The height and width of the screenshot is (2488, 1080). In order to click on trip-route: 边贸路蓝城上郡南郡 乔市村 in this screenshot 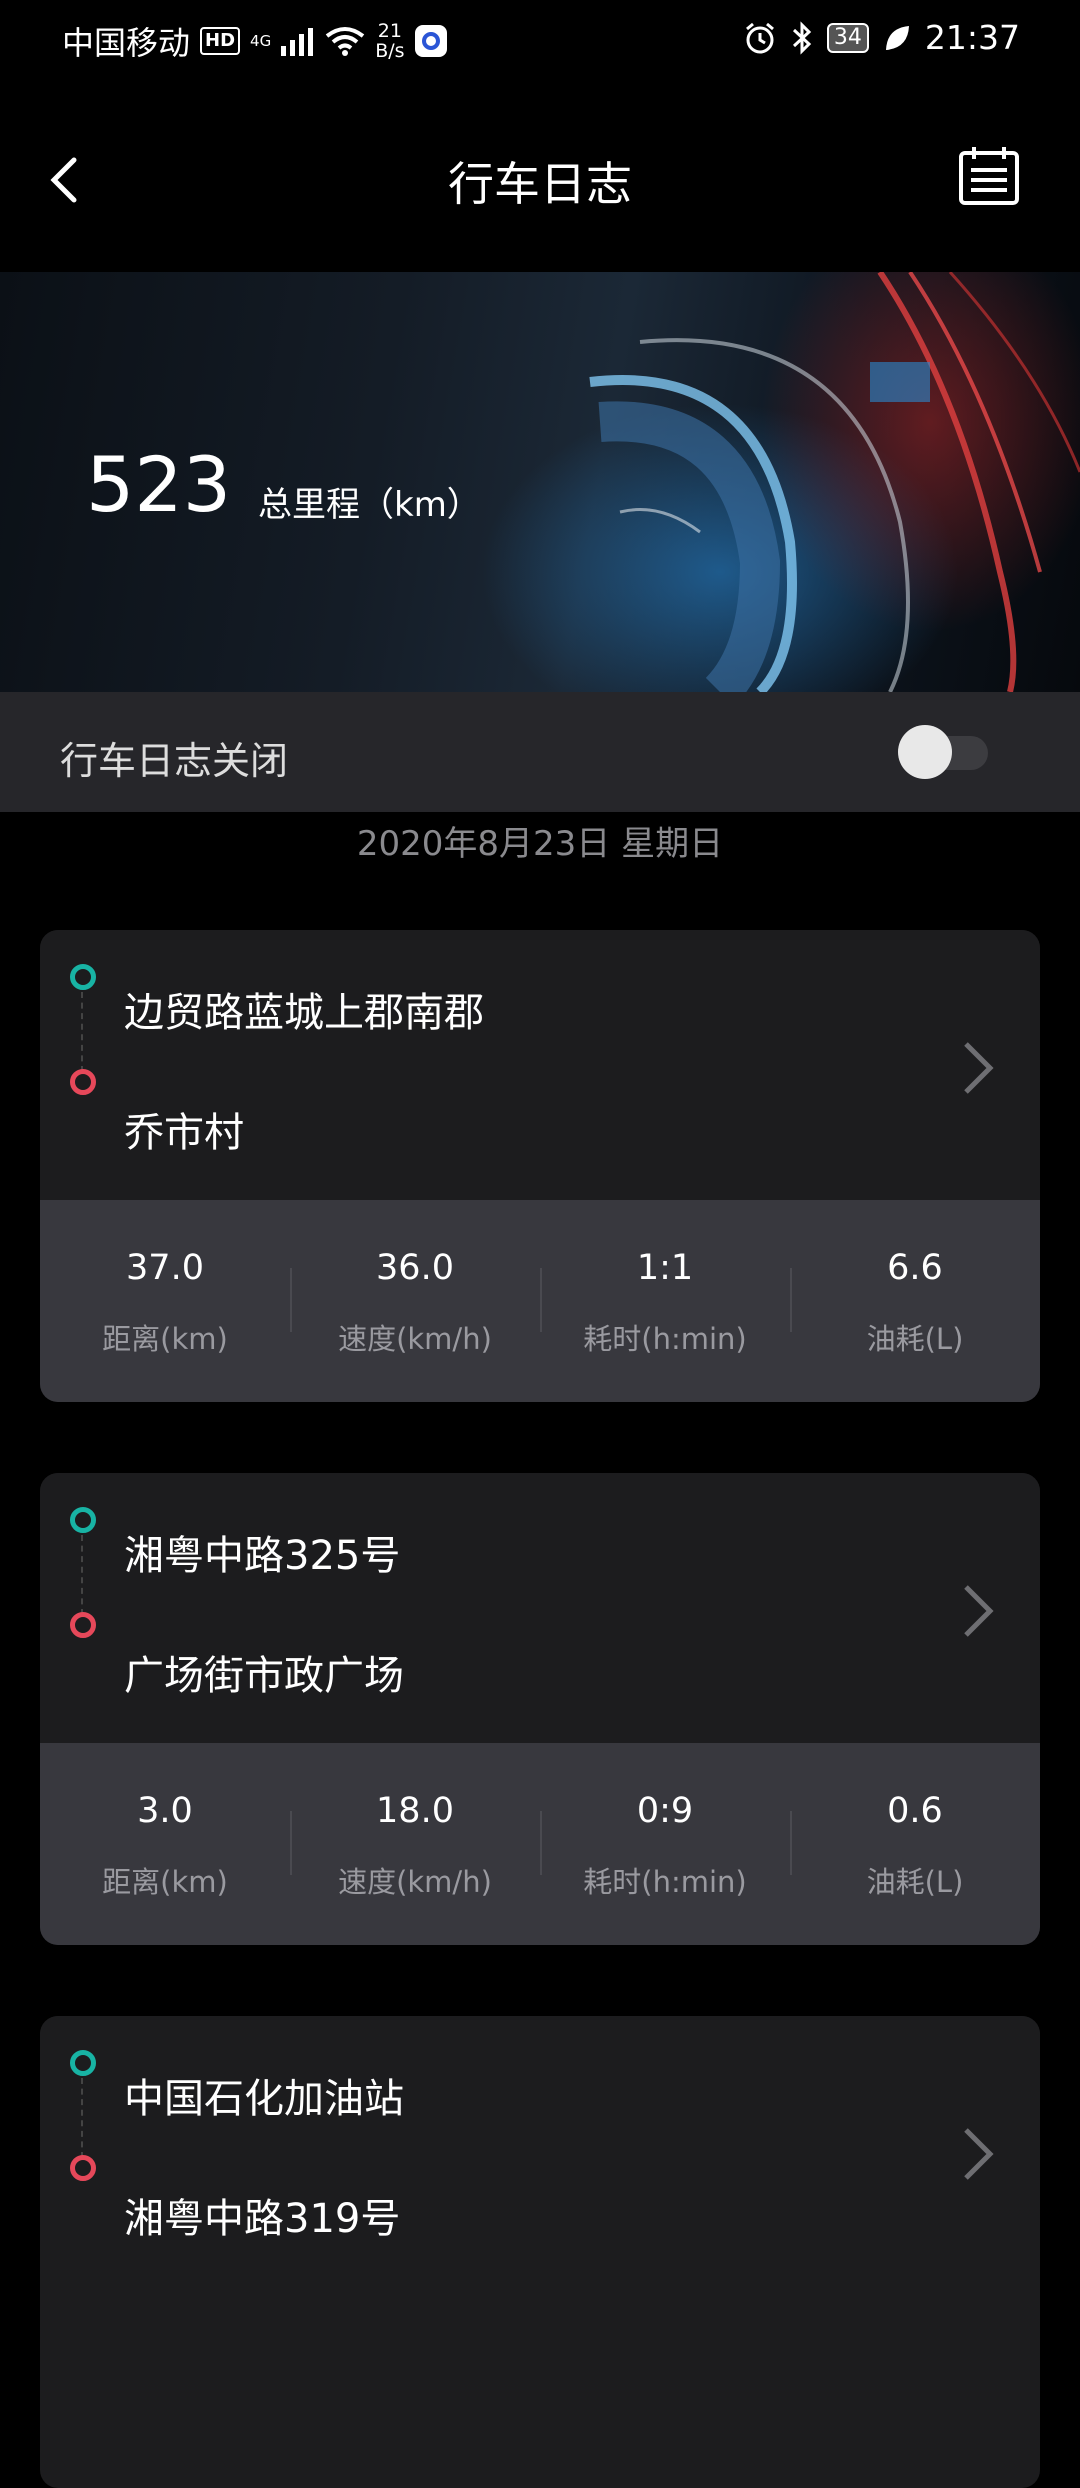, I will do `click(540, 1065)`.